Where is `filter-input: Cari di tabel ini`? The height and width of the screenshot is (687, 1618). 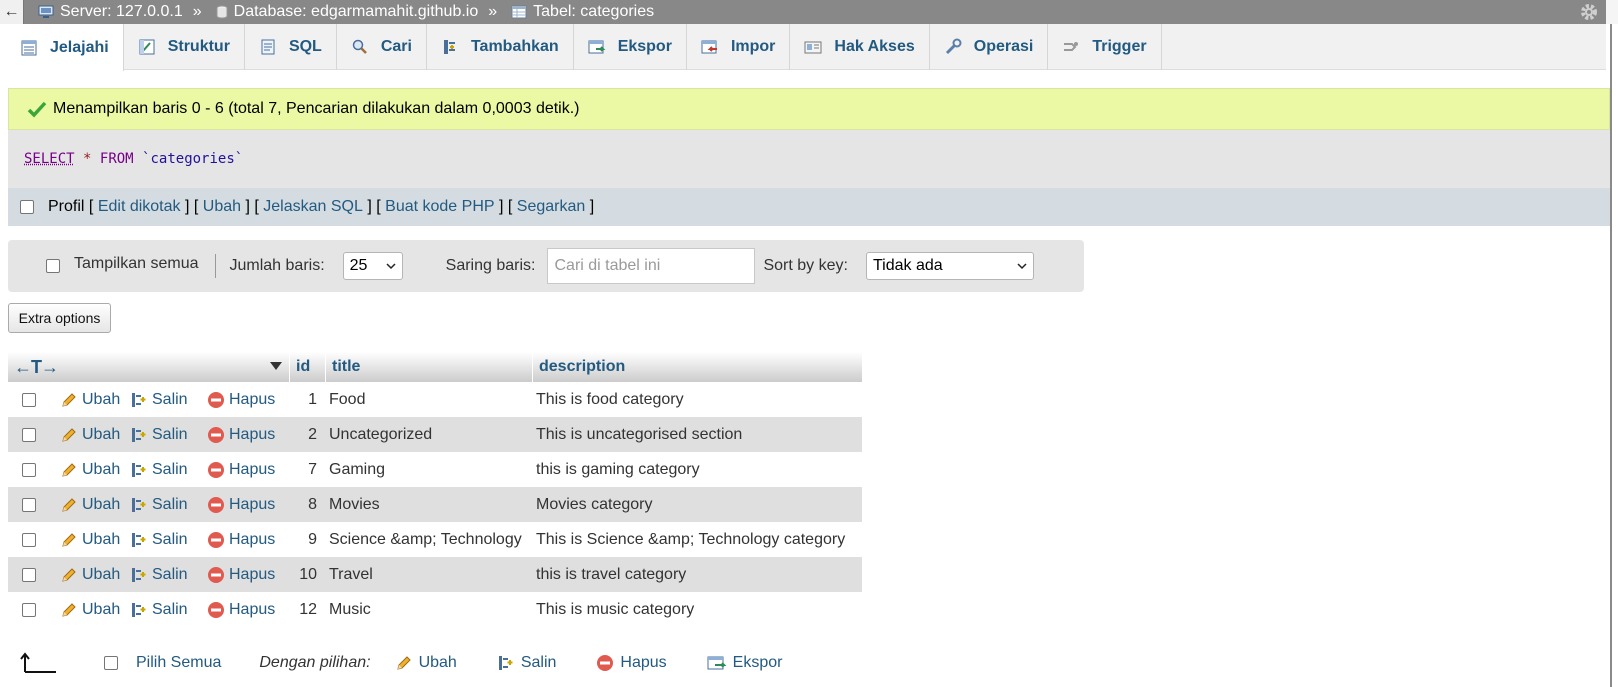
filter-input: Cari di tabel ini is located at coordinates (651, 266).